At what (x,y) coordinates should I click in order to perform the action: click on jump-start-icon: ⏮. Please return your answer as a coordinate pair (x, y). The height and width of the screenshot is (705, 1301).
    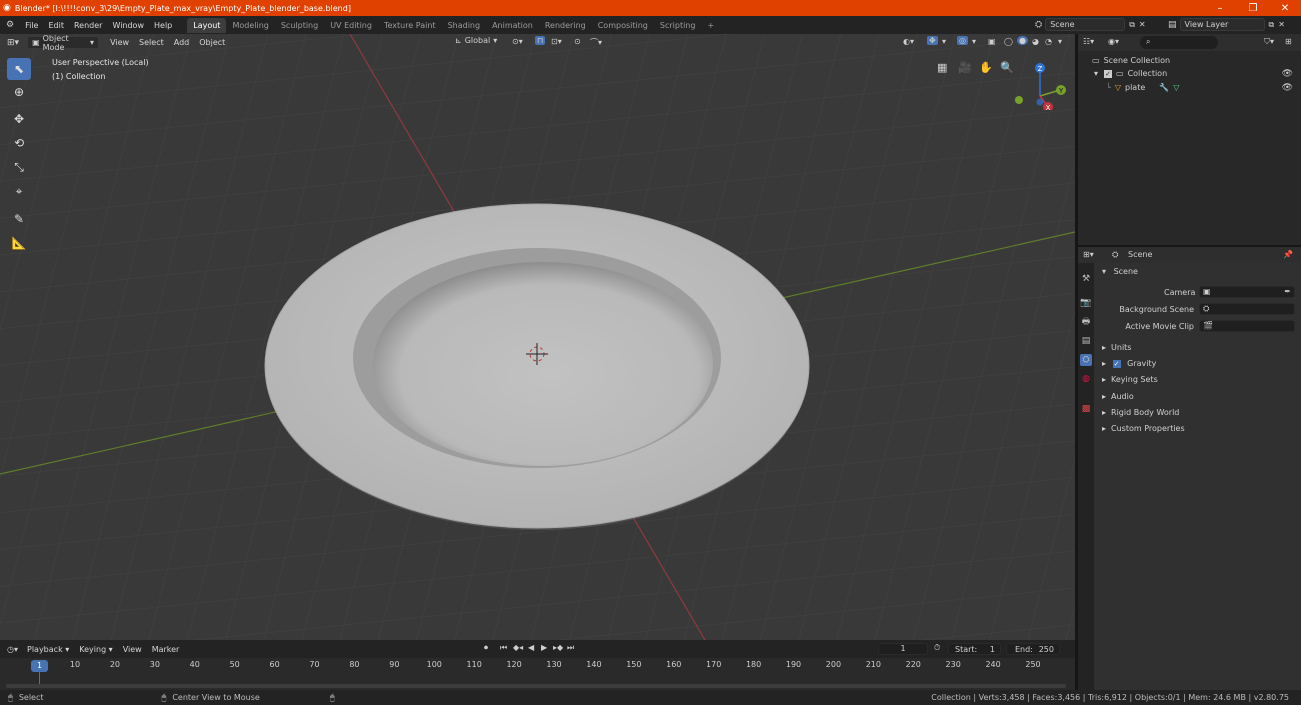
    Looking at the image, I should click on (503, 648).